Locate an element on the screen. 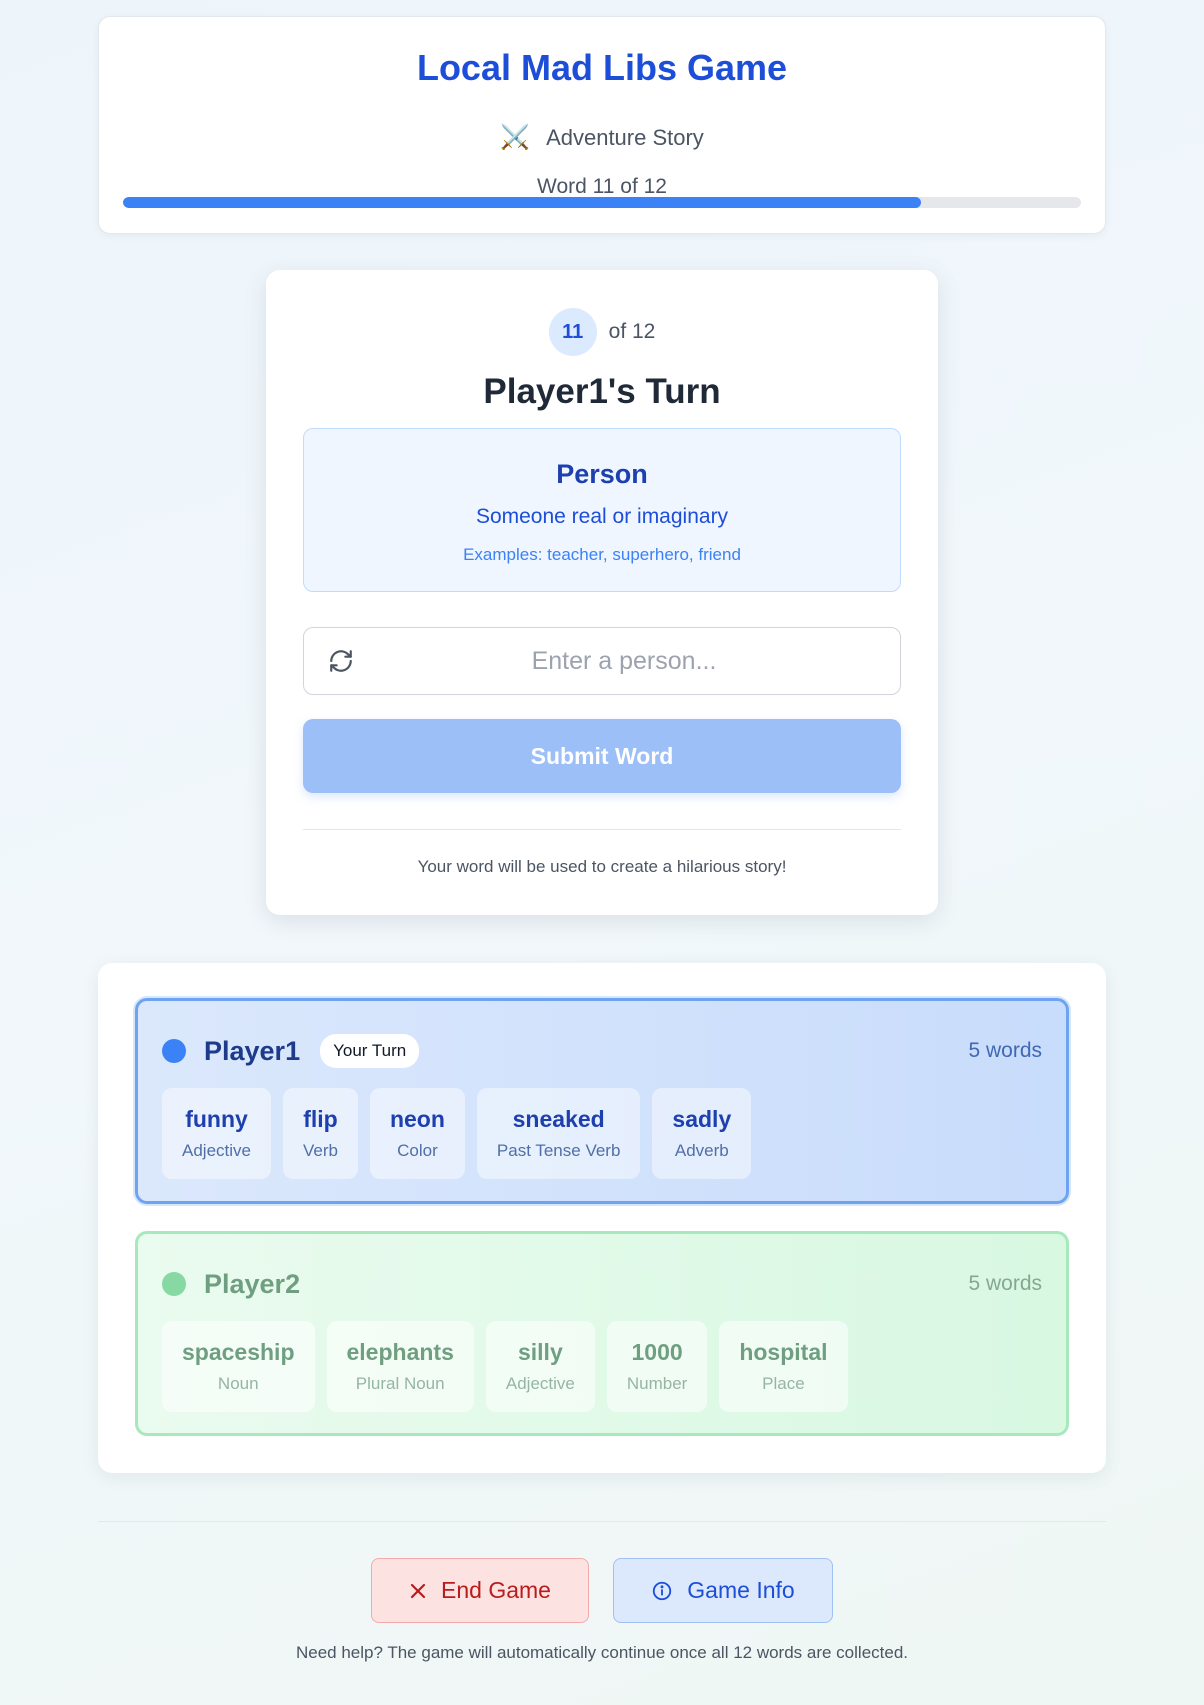 The height and width of the screenshot is (1705, 1204). chip-word: spaceship is located at coordinates (238, 1352).